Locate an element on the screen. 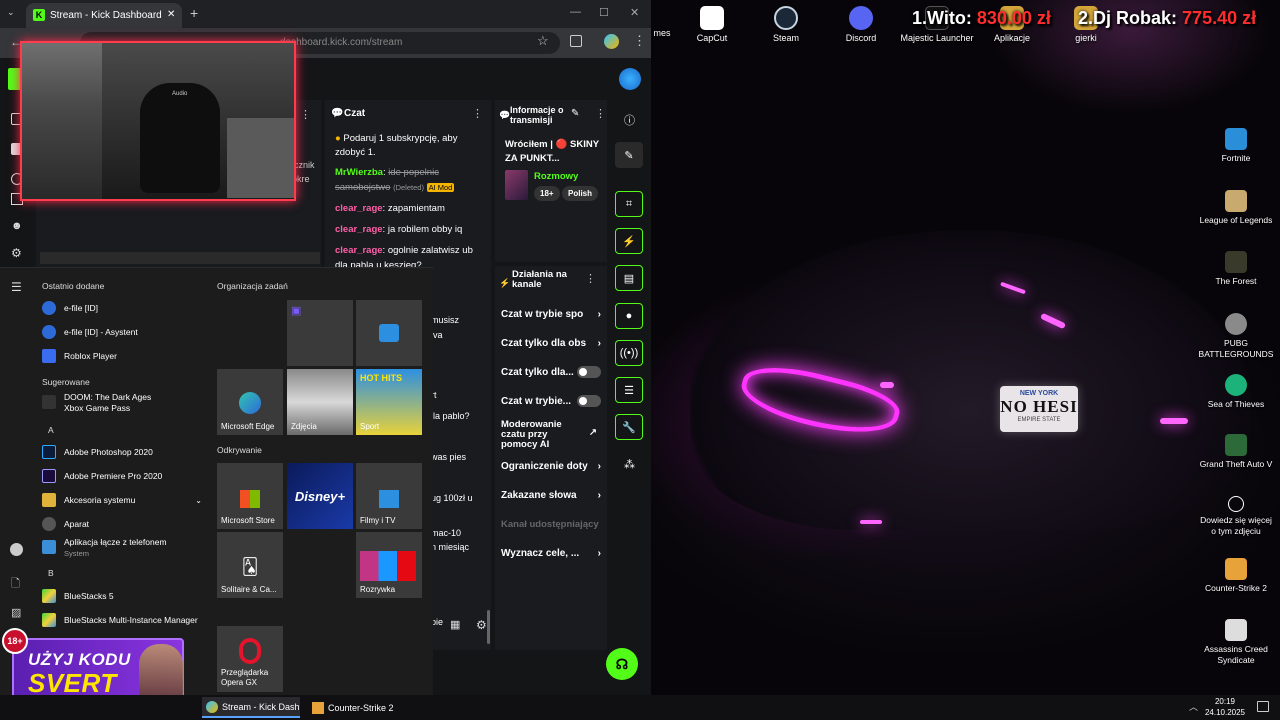 Image resolution: width=1280 pixels, height=720 pixels. app-premiere: Adobe Premiere Pro 2020 is located at coordinates (102, 476).